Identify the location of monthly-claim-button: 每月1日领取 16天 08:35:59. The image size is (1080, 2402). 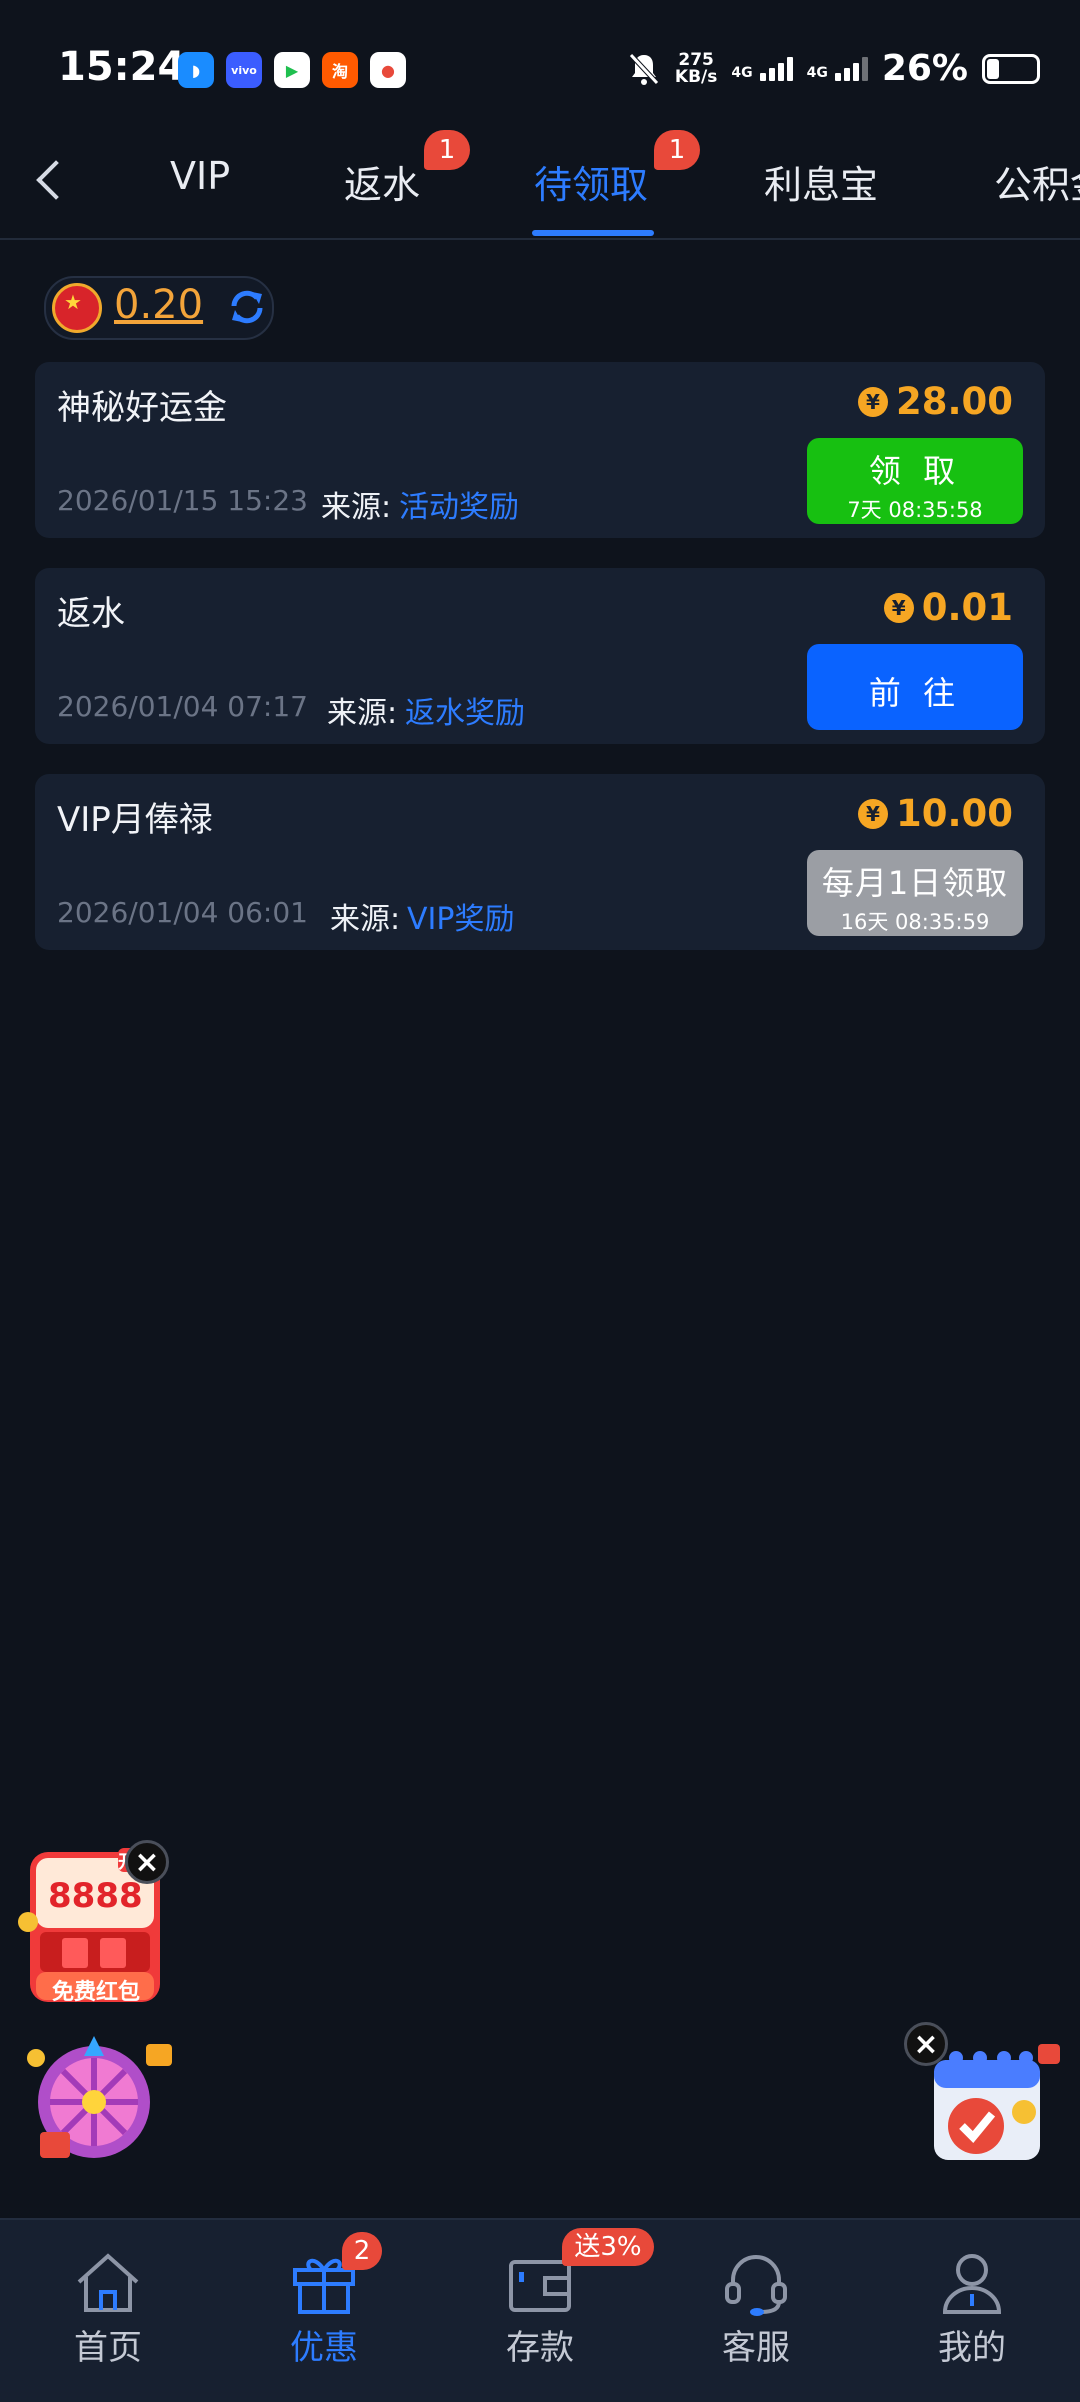
(915, 893).